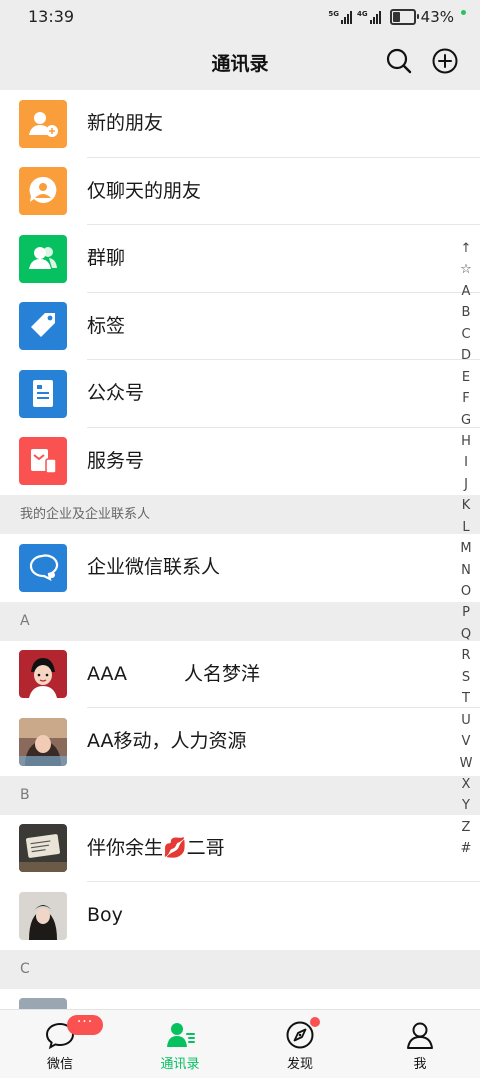 Image resolution: width=480 pixels, height=1078 pixels. Describe the element at coordinates (240, 17) in the screenshot. I see `status-bar: 13:39 5G 4G 43%` at that location.